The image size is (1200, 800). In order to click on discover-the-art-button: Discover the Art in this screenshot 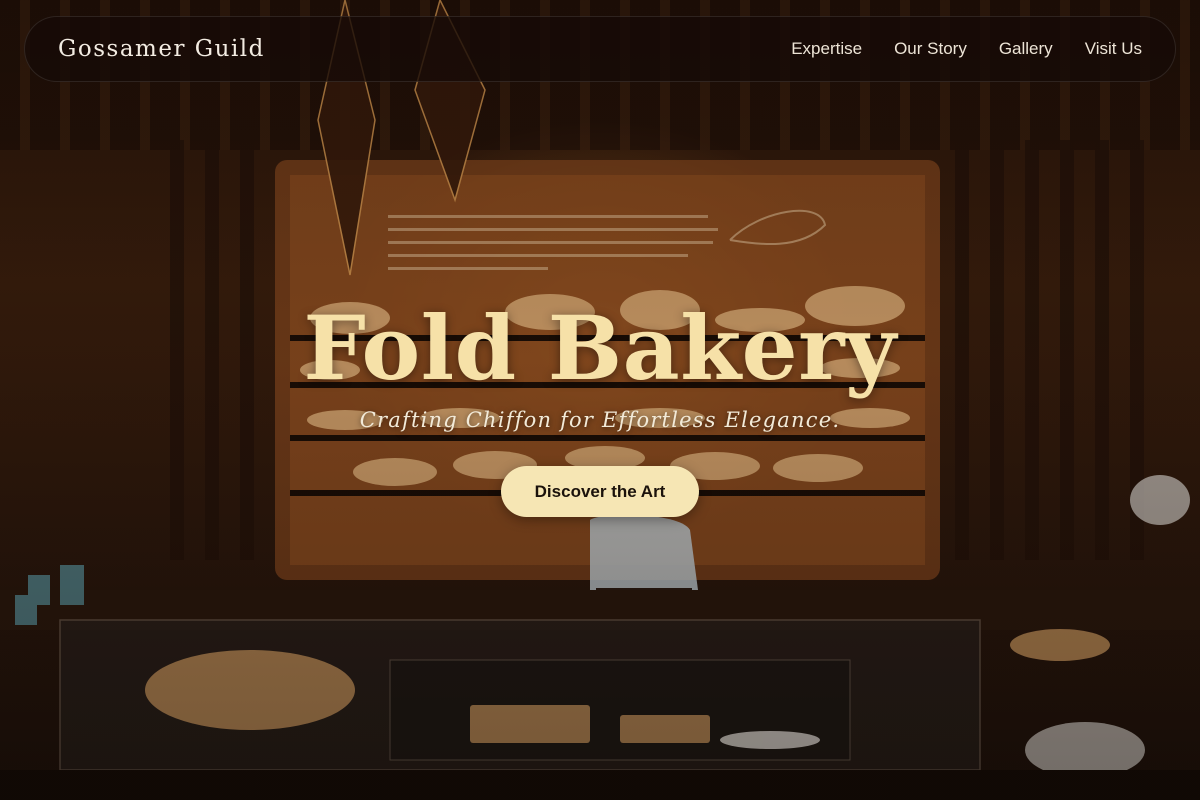, I will do `click(600, 491)`.